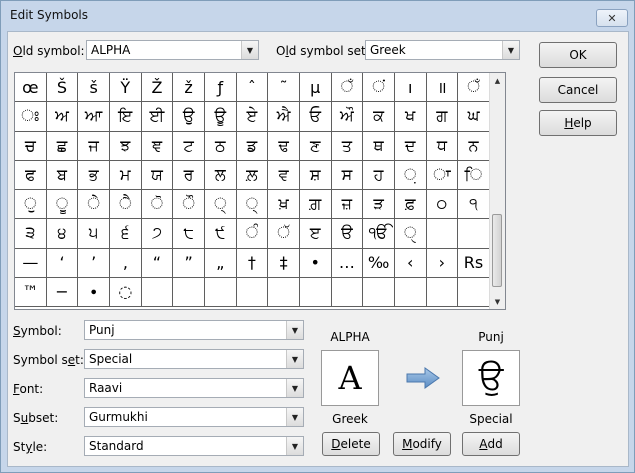 The width and height of the screenshot is (635, 473). I want to click on symbol-cell: ž, so click(189, 88).